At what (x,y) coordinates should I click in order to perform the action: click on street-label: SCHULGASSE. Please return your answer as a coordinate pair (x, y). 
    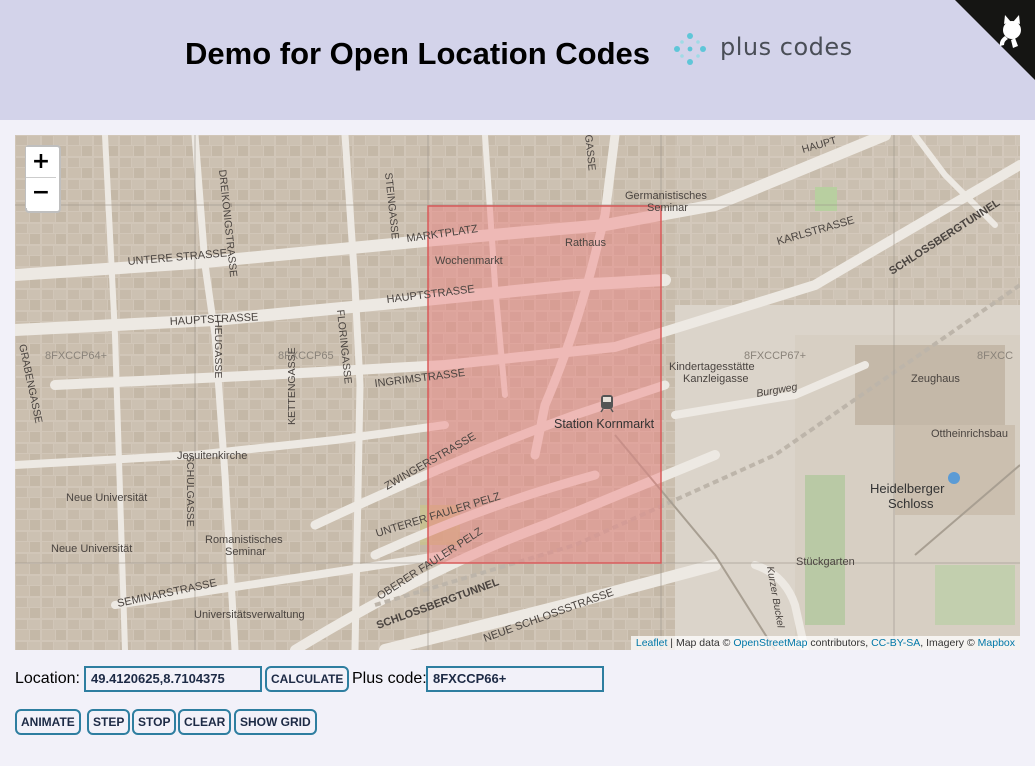
    Looking at the image, I should click on (190, 491).